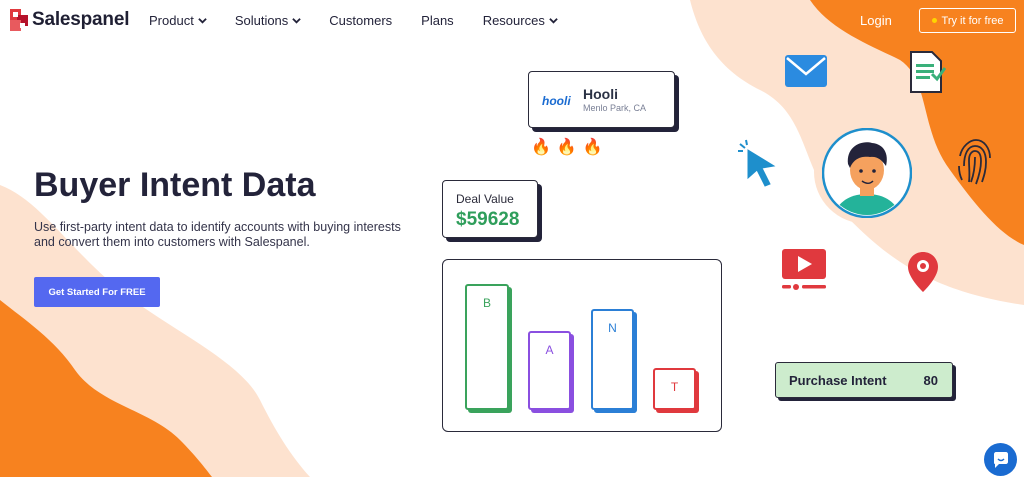  I want to click on nav-item-label: Solutions, so click(261, 20).